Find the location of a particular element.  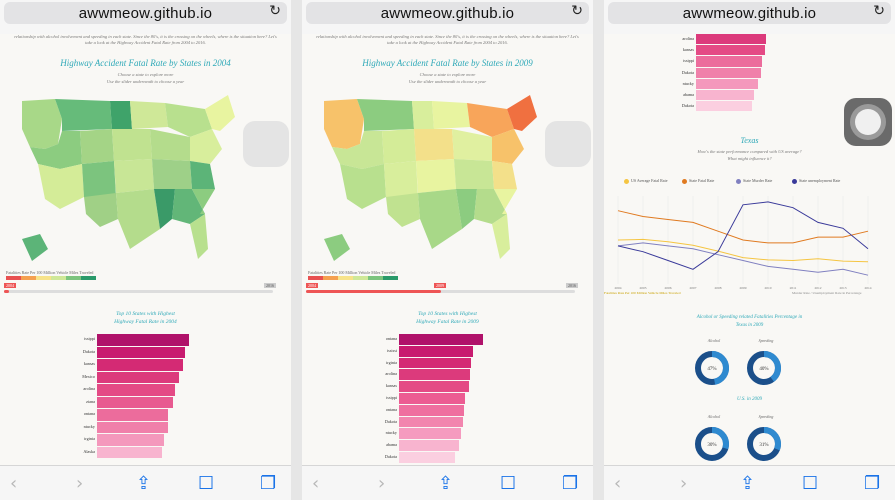

back-icon: ‹ is located at coordinates (315, 483).